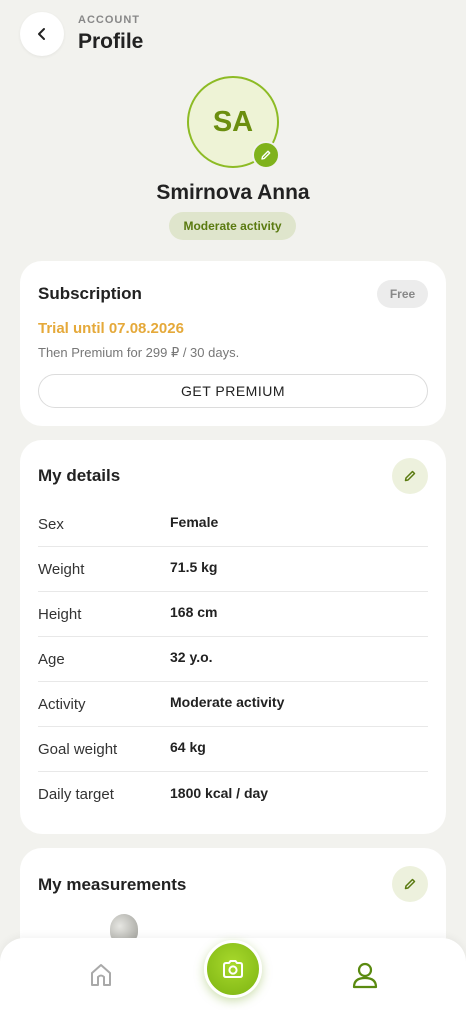 The image size is (466, 1010). I want to click on then-text: Then Premium for 299 ₽ / 30 days., so click(139, 352).